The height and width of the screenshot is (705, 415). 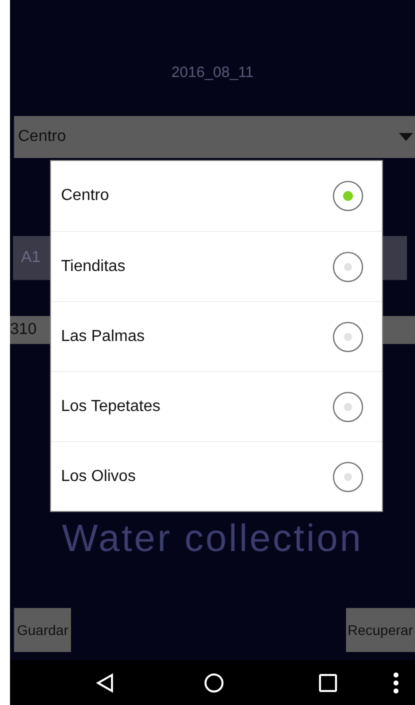 What do you see at coordinates (85, 196) in the screenshot?
I see `option-label: Centro` at bounding box center [85, 196].